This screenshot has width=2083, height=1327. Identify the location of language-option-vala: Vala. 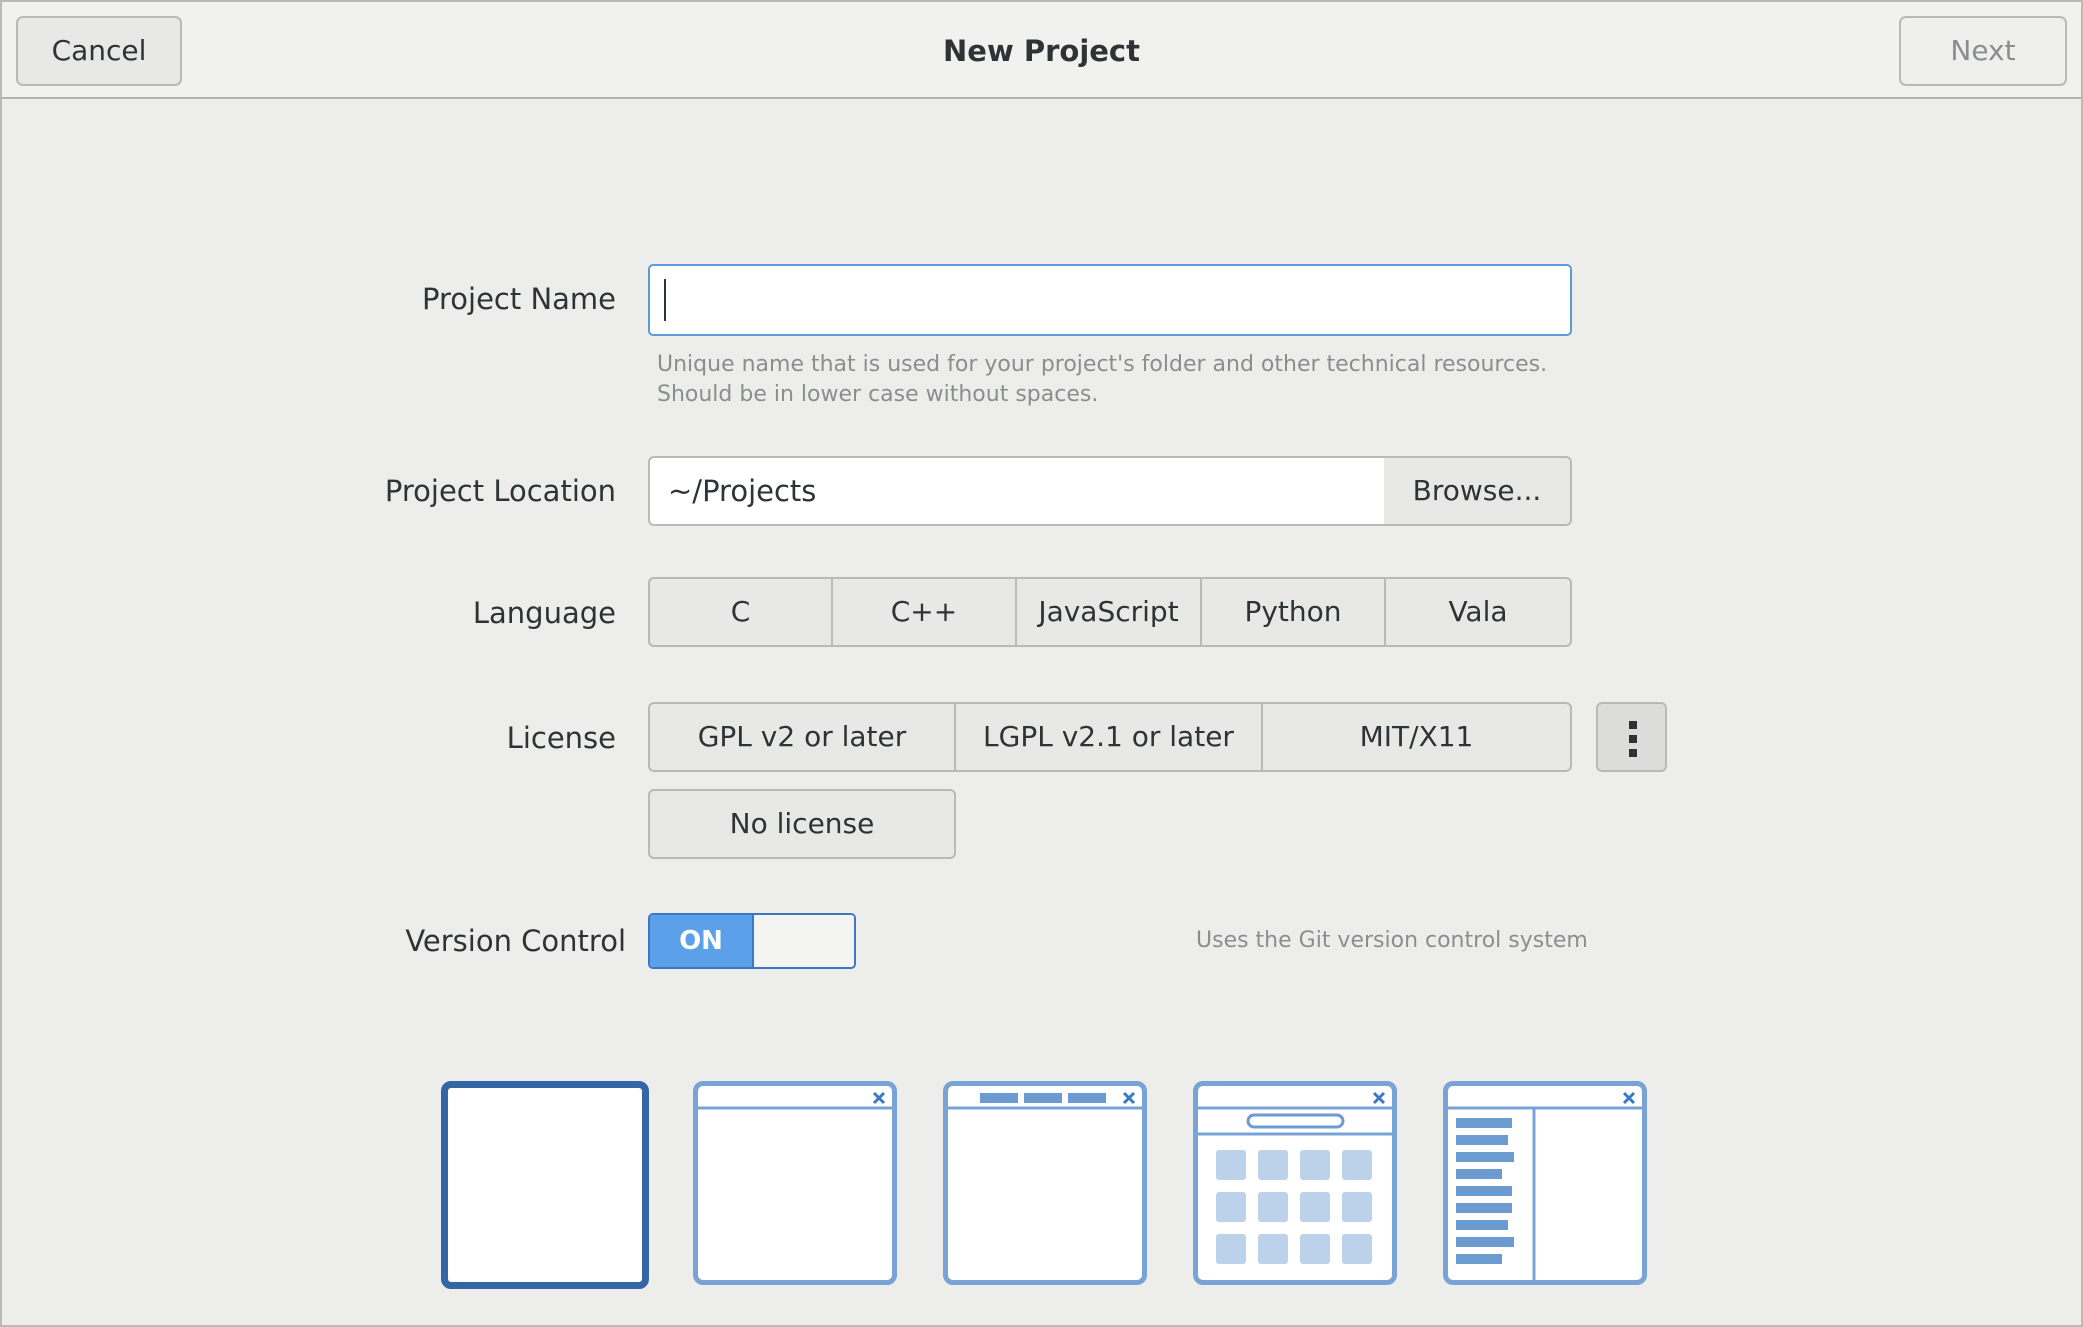
(1479, 612).